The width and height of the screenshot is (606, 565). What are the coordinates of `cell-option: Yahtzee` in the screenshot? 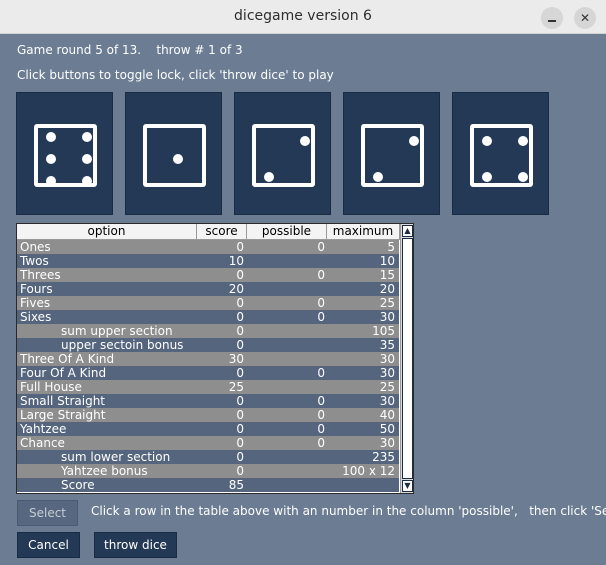 It's located at (43, 429).